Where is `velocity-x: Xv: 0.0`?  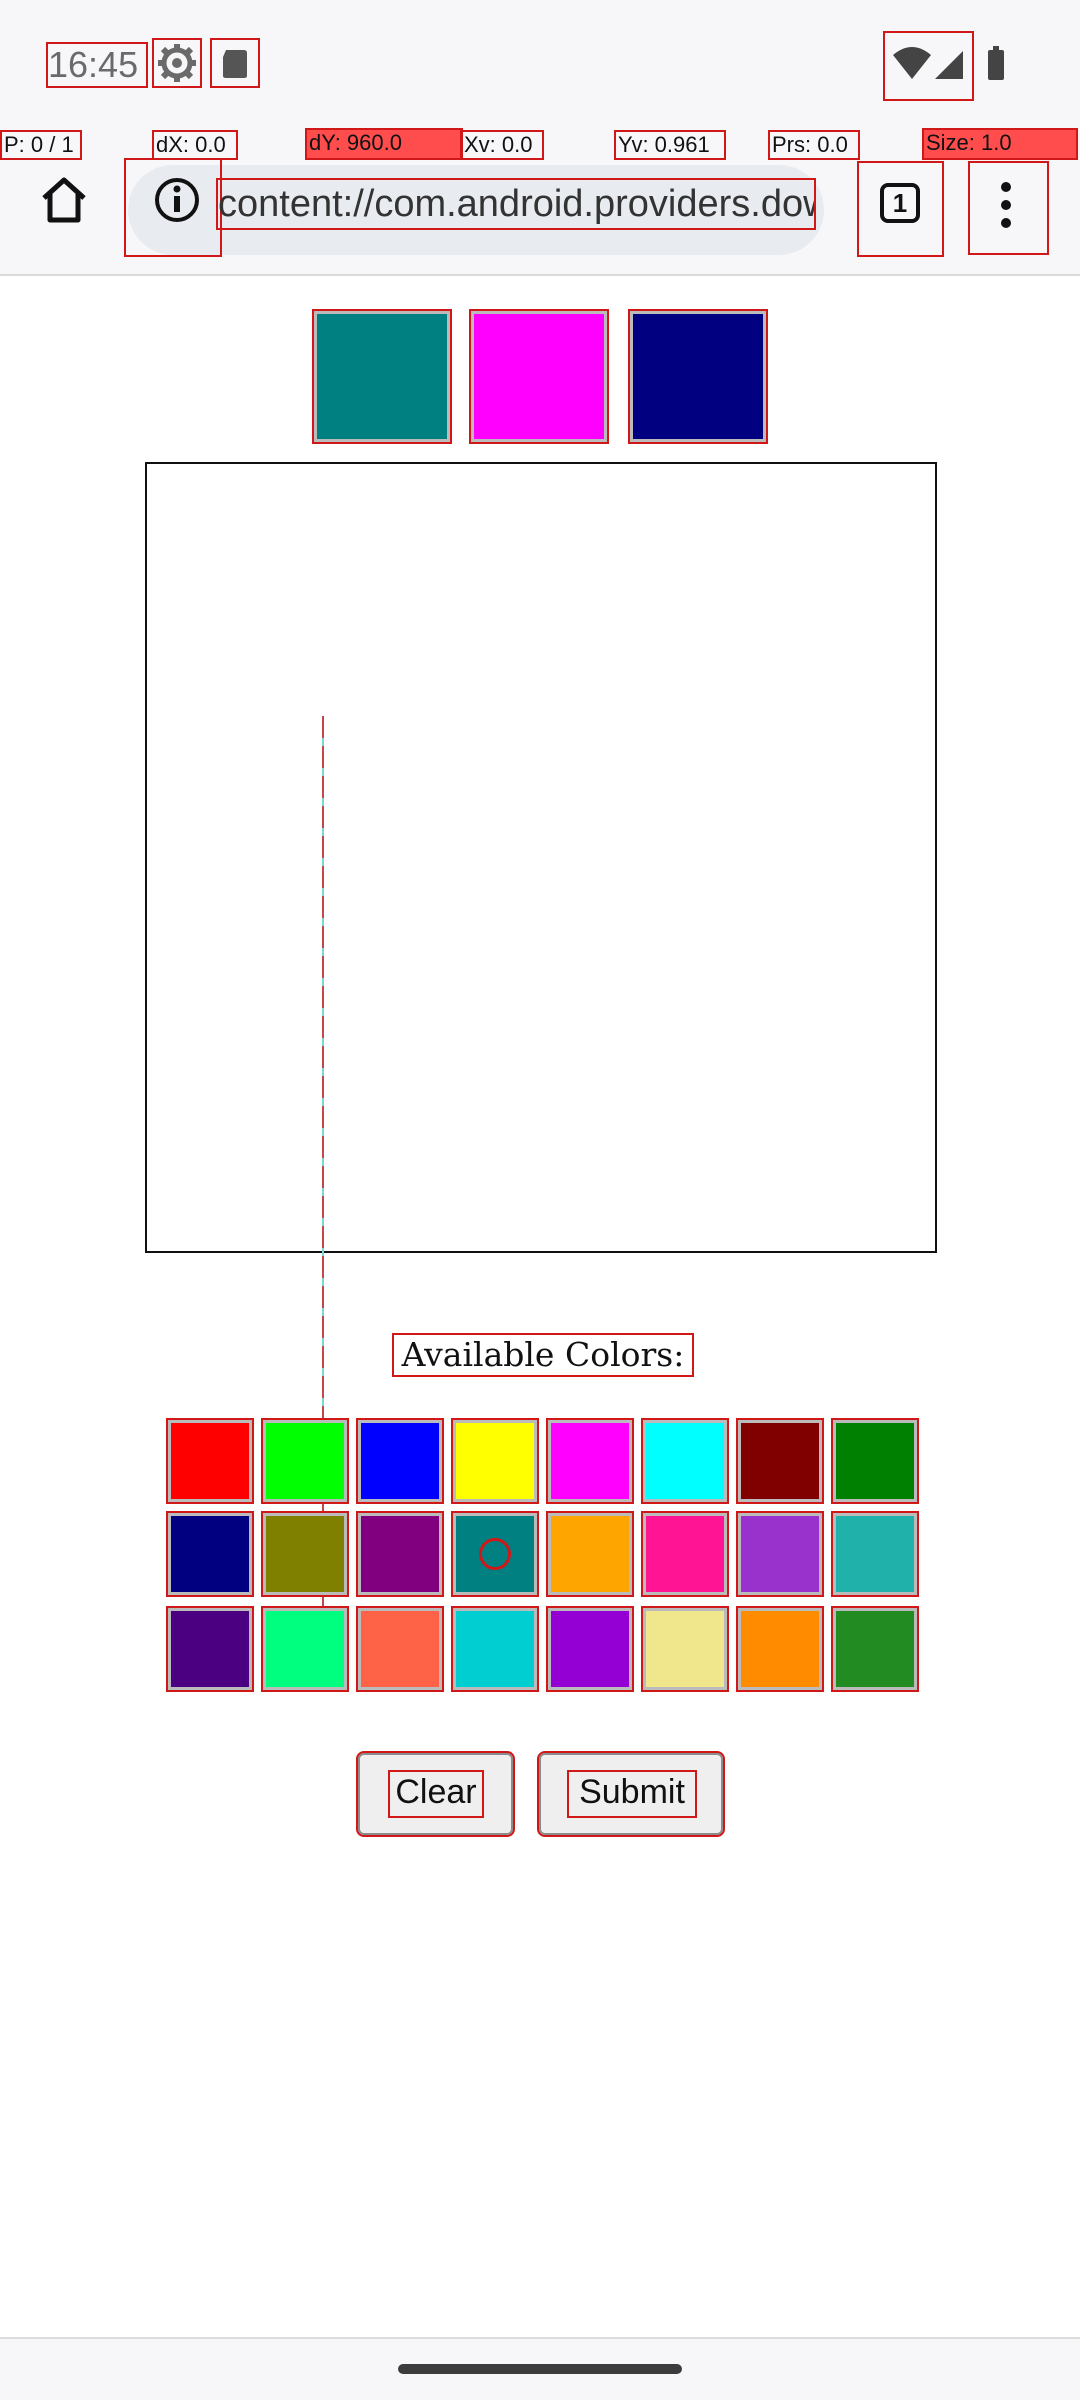
velocity-x: Xv: 0.0 is located at coordinates (502, 145).